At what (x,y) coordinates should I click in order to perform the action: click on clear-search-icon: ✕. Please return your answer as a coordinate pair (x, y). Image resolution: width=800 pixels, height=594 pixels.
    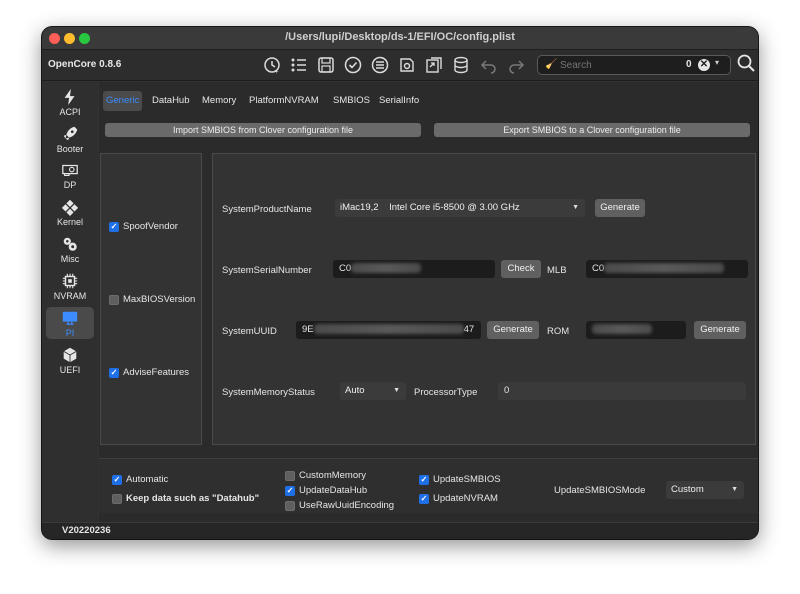
    Looking at the image, I should click on (704, 65).